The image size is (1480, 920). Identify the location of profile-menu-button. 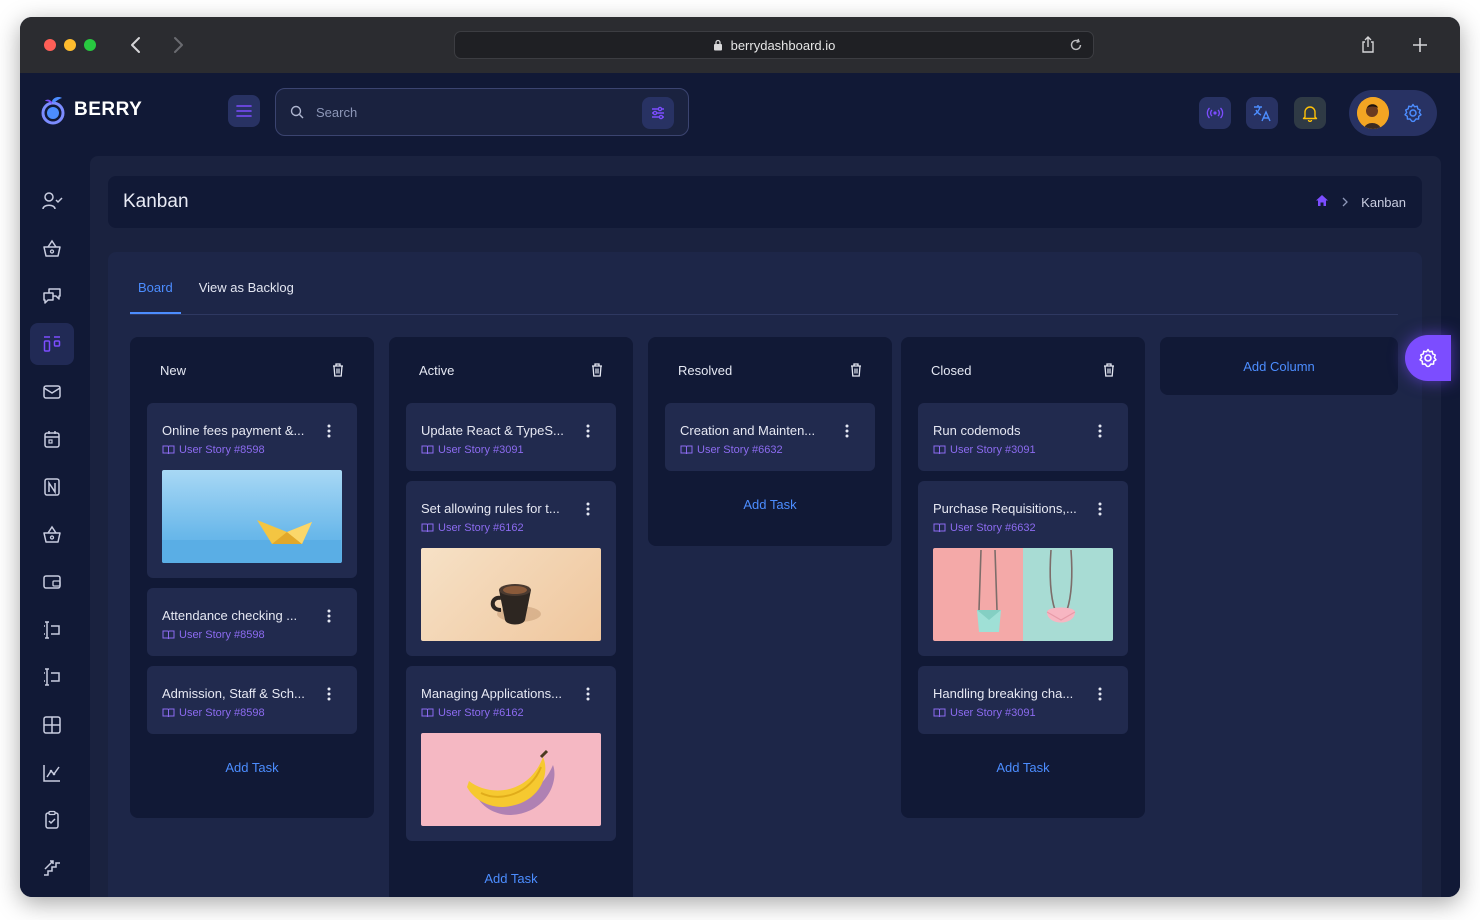
(1393, 113).